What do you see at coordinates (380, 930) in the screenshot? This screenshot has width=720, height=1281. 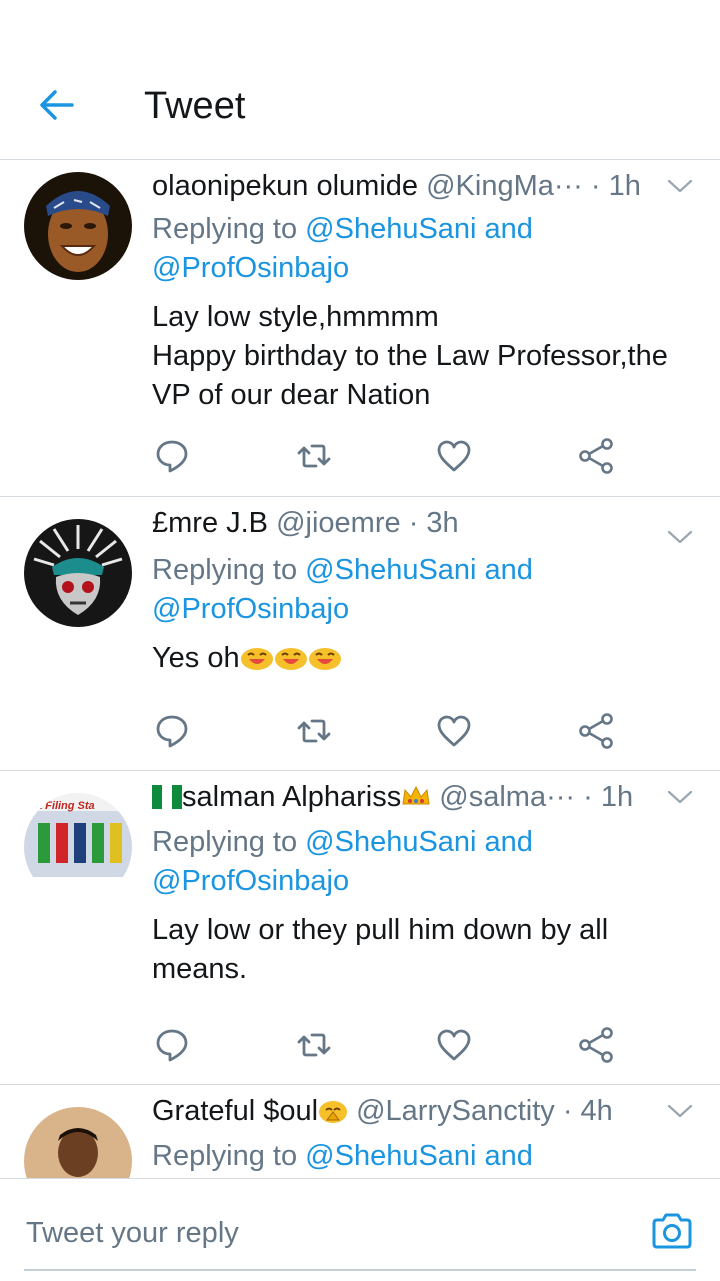 I see `tweet-text-line: Lay low or they pull him down by all` at bounding box center [380, 930].